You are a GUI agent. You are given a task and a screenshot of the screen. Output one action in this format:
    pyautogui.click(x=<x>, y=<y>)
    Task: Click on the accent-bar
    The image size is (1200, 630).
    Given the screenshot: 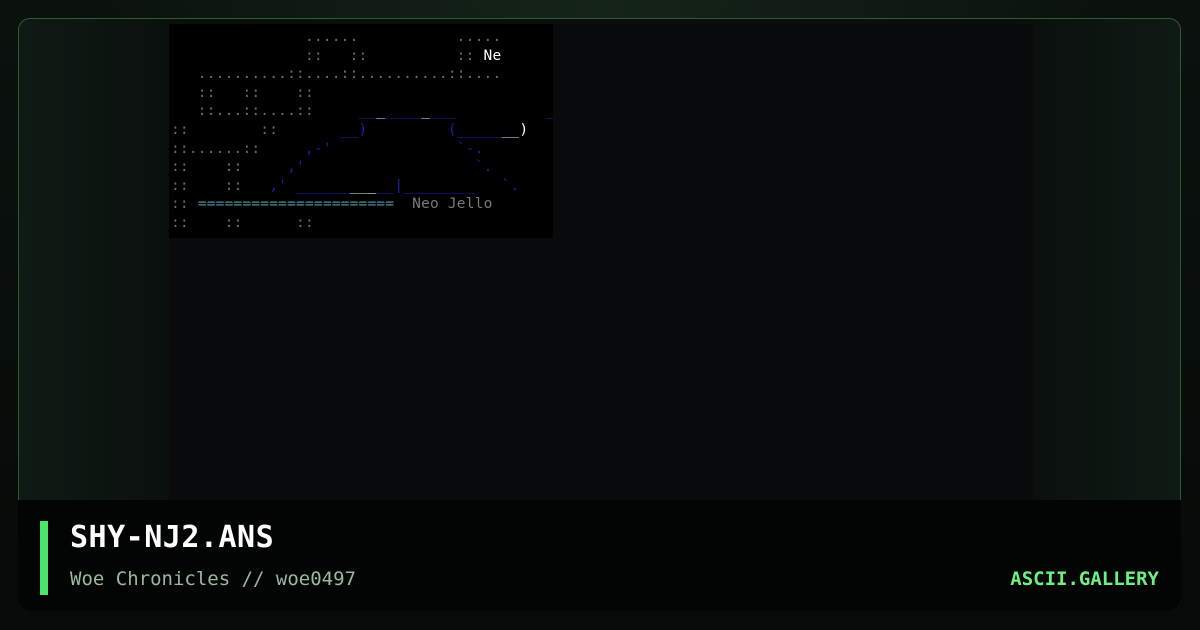 What is the action you would take?
    pyautogui.click(x=44, y=558)
    